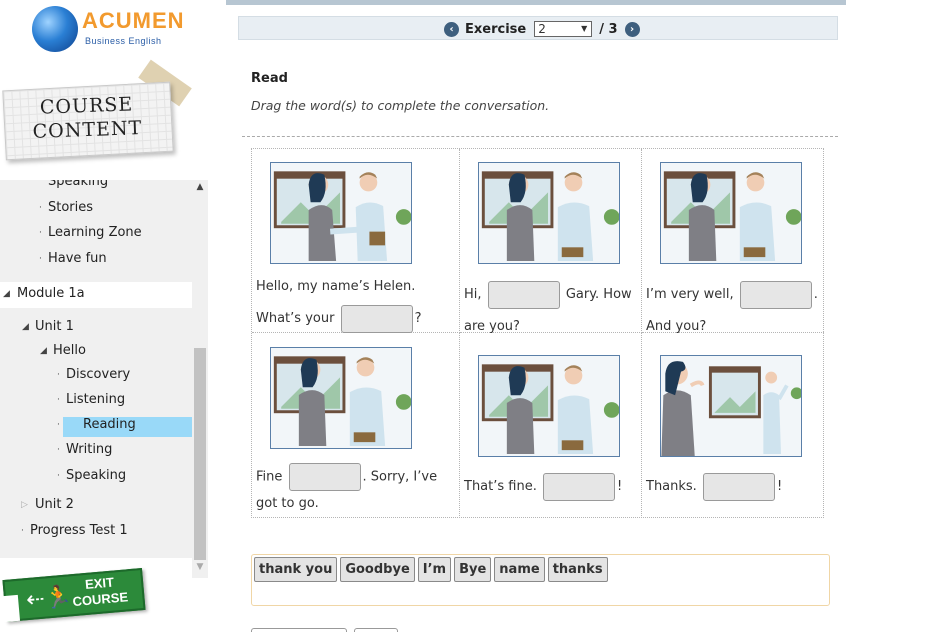 The width and height of the screenshot is (932, 632). Describe the element at coordinates (341, 213) in the screenshot. I see `illustration-handshake` at that location.